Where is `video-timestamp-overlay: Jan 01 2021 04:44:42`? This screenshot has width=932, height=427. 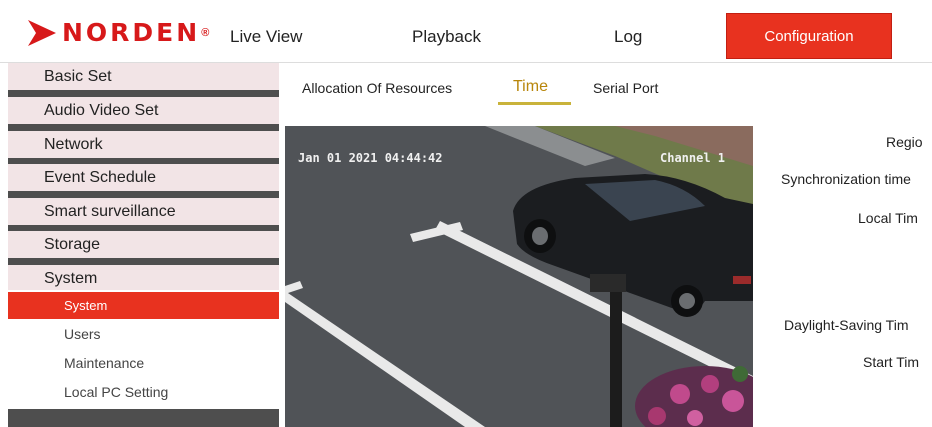 video-timestamp-overlay: Jan 01 2021 04:44:42 is located at coordinates (370, 158).